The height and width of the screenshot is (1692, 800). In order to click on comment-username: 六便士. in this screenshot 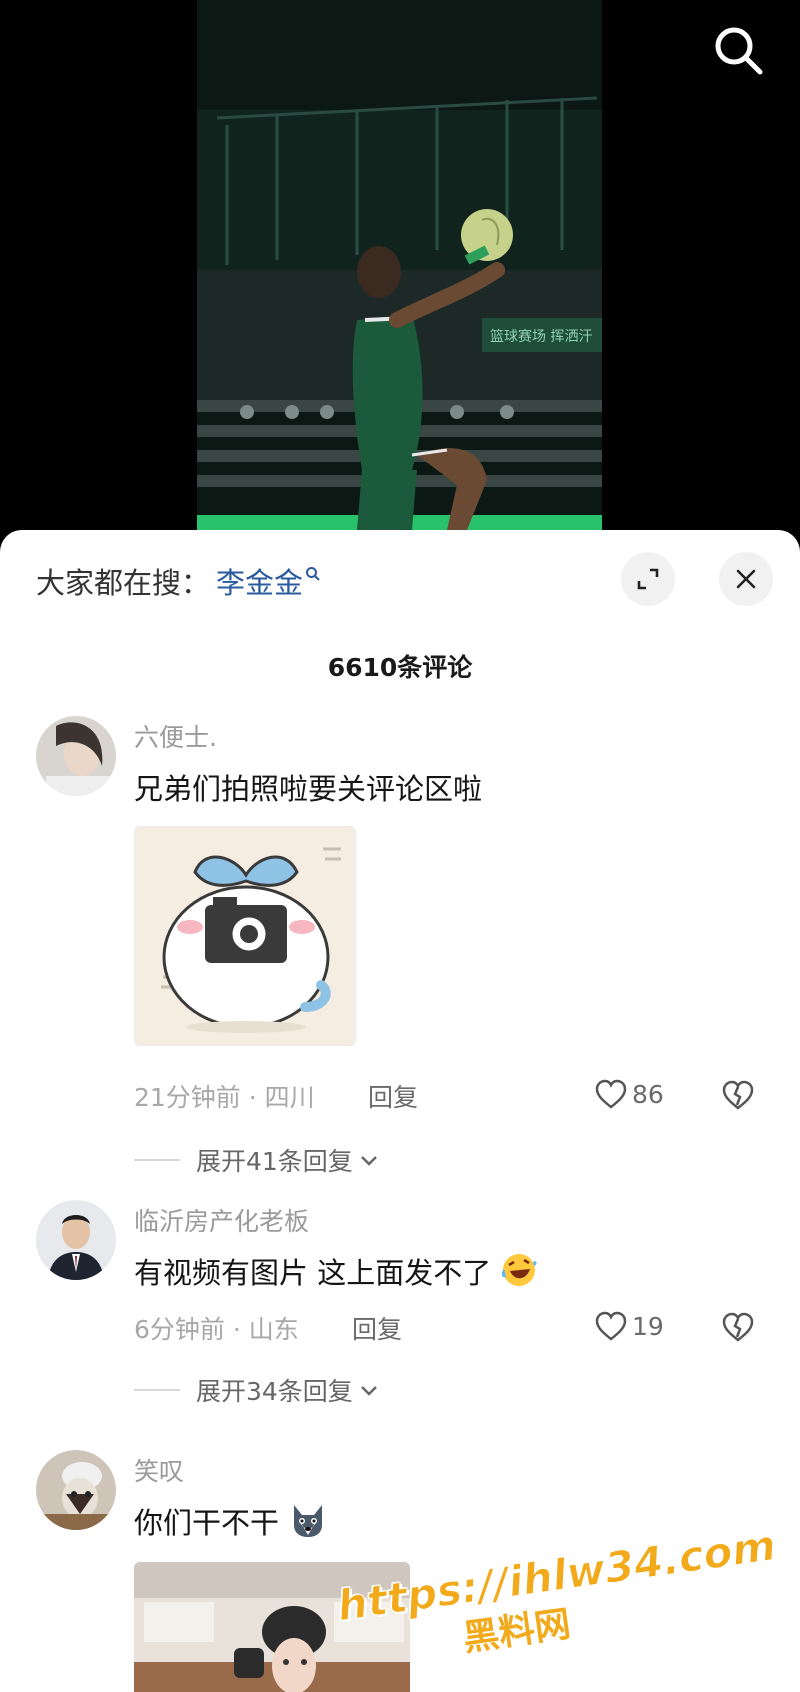, I will do `click(175, 736)`.